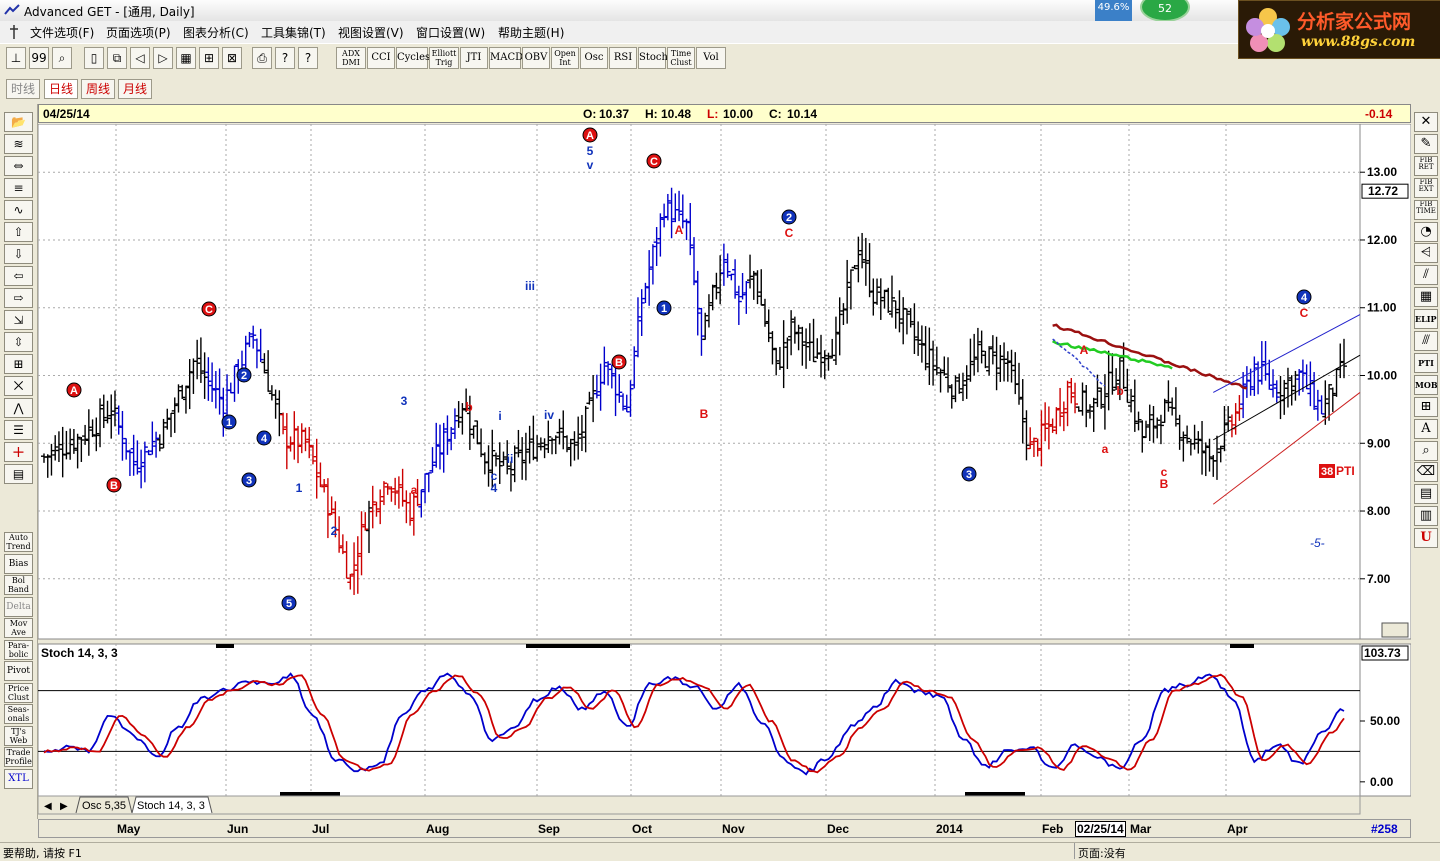 The width and height of the screenshot is (1440, 861). Describe the element at coordinates (18, 714) in the screenshot. I see `tool-seas-onals: Seas-onals` at that location.